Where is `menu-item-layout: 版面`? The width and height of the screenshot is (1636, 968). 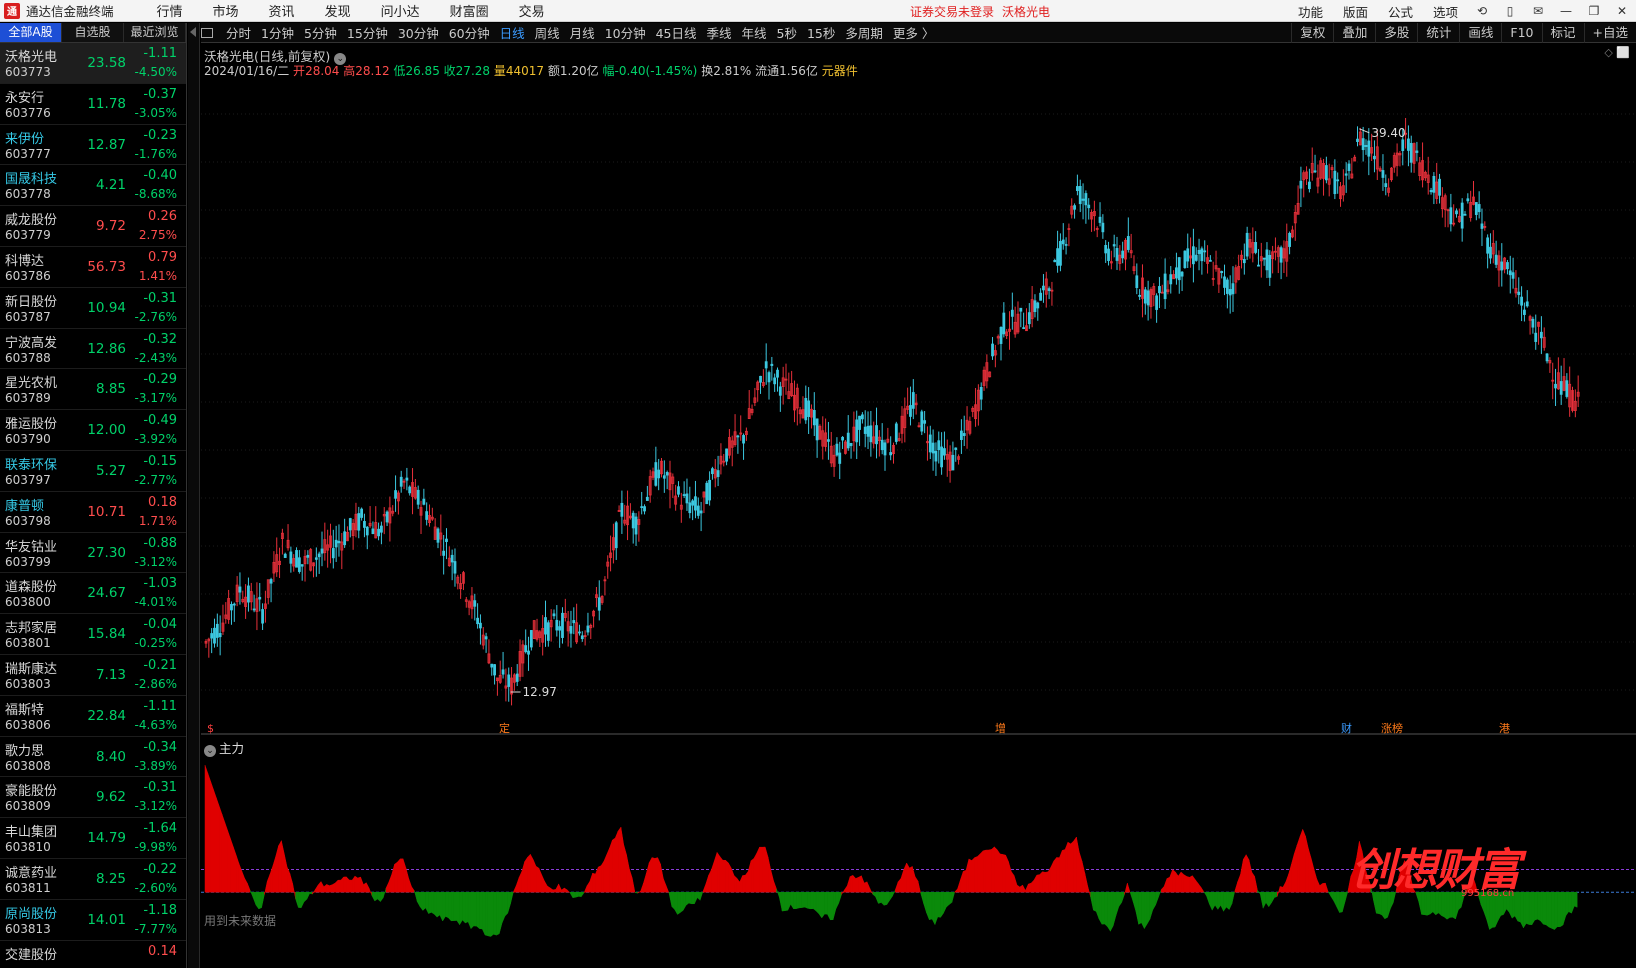 menu-item-layout: 版面 is located at coordinates (1355, 11).